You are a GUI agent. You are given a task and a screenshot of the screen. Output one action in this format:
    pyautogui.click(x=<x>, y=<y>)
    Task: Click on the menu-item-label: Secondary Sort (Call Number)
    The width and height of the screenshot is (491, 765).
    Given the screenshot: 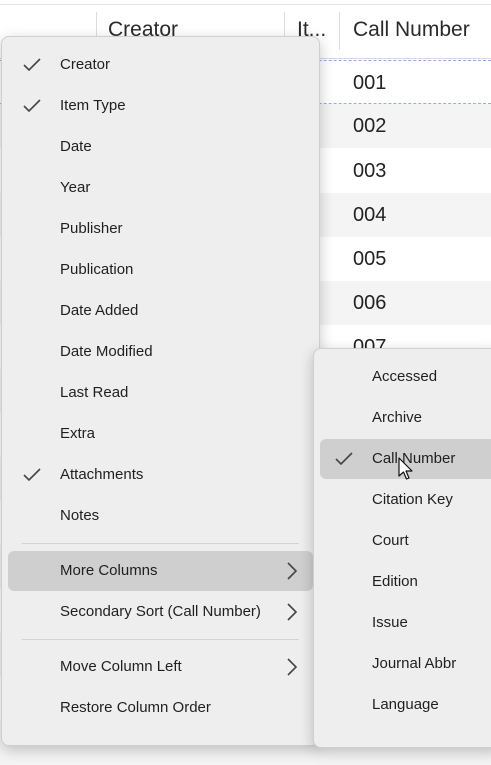 What is the action you would take?
    pyautogui.click(x=160, y=611)
    